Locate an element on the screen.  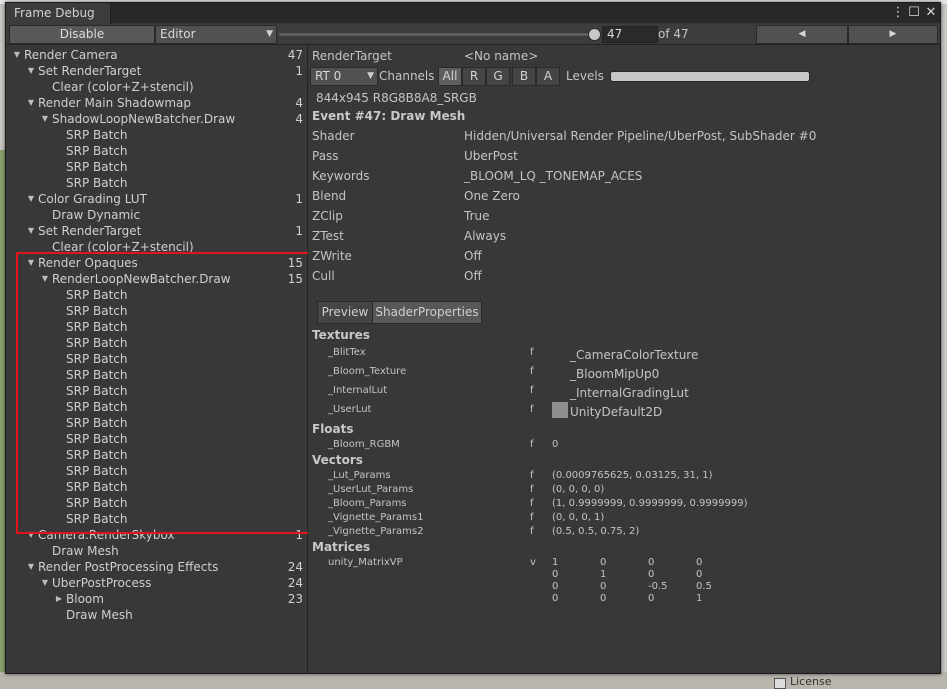
tab-shader-properties: ShaderProperties is located at coordinates (427, 312).